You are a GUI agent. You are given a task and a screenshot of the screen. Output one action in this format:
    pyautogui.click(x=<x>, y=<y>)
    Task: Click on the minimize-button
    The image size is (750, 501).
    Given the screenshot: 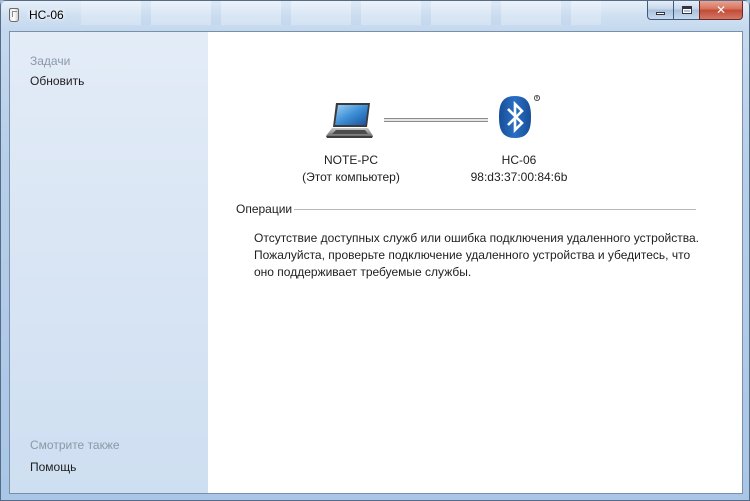 What is the action you would take?
    pyautogui.click(x=660, y=10)
    